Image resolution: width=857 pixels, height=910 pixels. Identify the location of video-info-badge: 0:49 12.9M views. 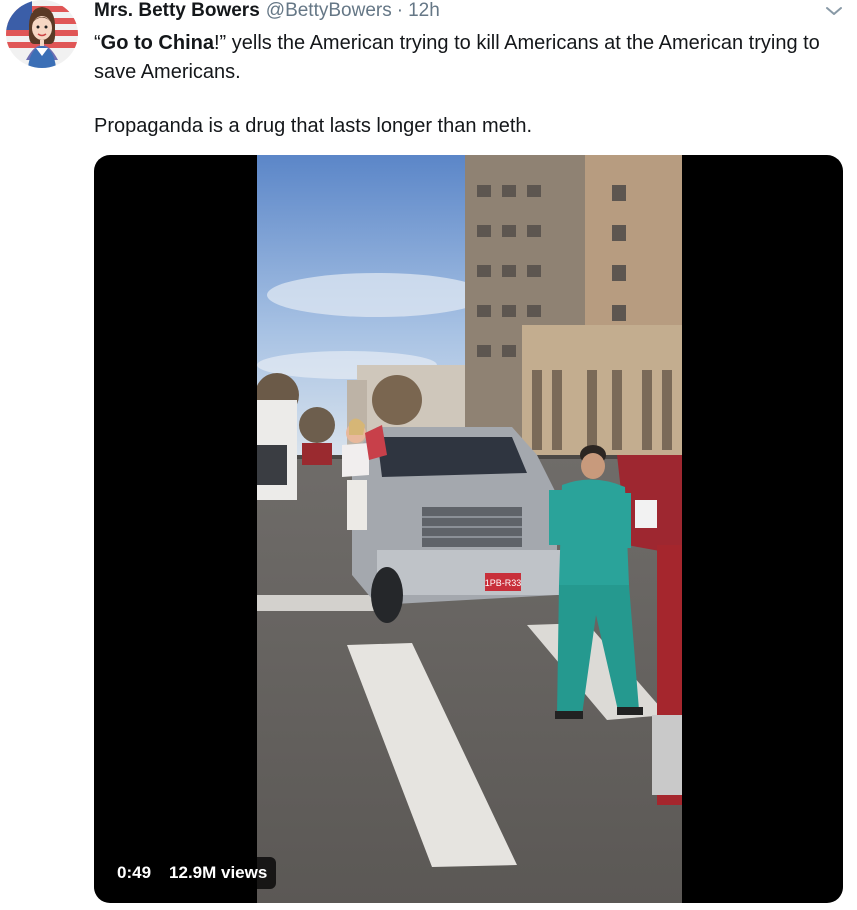
(192, 873).